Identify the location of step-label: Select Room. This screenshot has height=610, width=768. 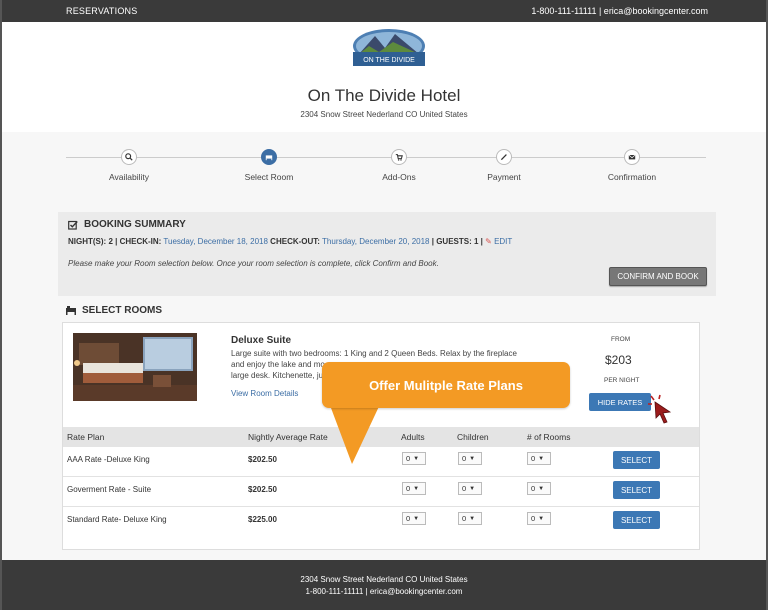
(269, 177).